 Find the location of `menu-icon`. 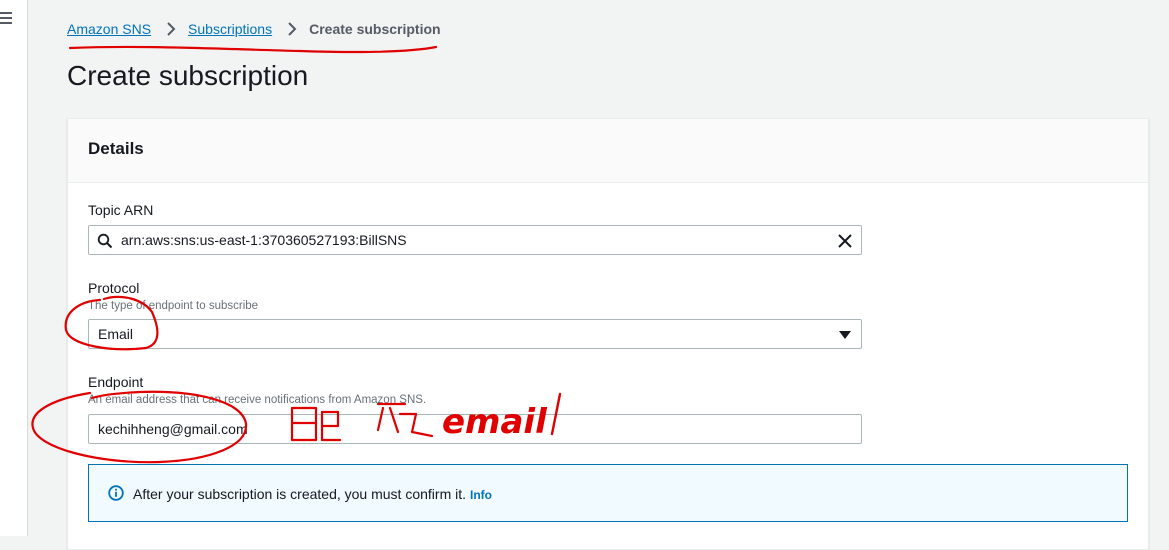

menu-icon is located at coordinates (7, 18).